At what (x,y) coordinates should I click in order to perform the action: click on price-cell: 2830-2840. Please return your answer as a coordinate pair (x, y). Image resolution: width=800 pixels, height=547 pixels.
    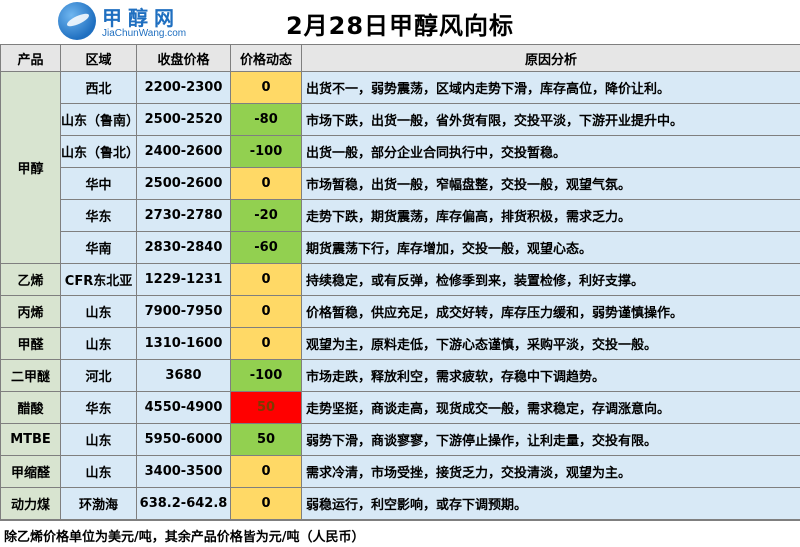
    Looking at the image, I should click on (183, 247).